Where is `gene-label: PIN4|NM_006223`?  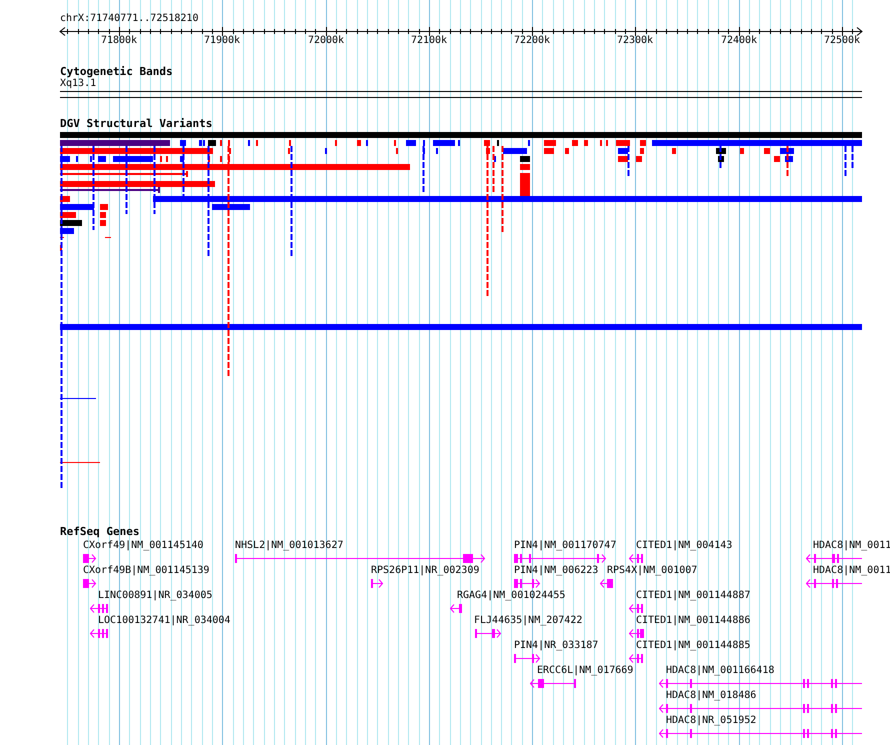
gene-label: PIN4|NM_006223 is located at coordinates (556, 571).